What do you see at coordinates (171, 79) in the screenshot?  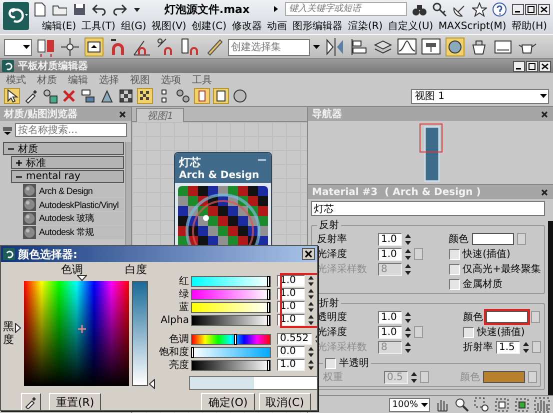 I see `menu-item: 选项` at bounding box center [171, 79].